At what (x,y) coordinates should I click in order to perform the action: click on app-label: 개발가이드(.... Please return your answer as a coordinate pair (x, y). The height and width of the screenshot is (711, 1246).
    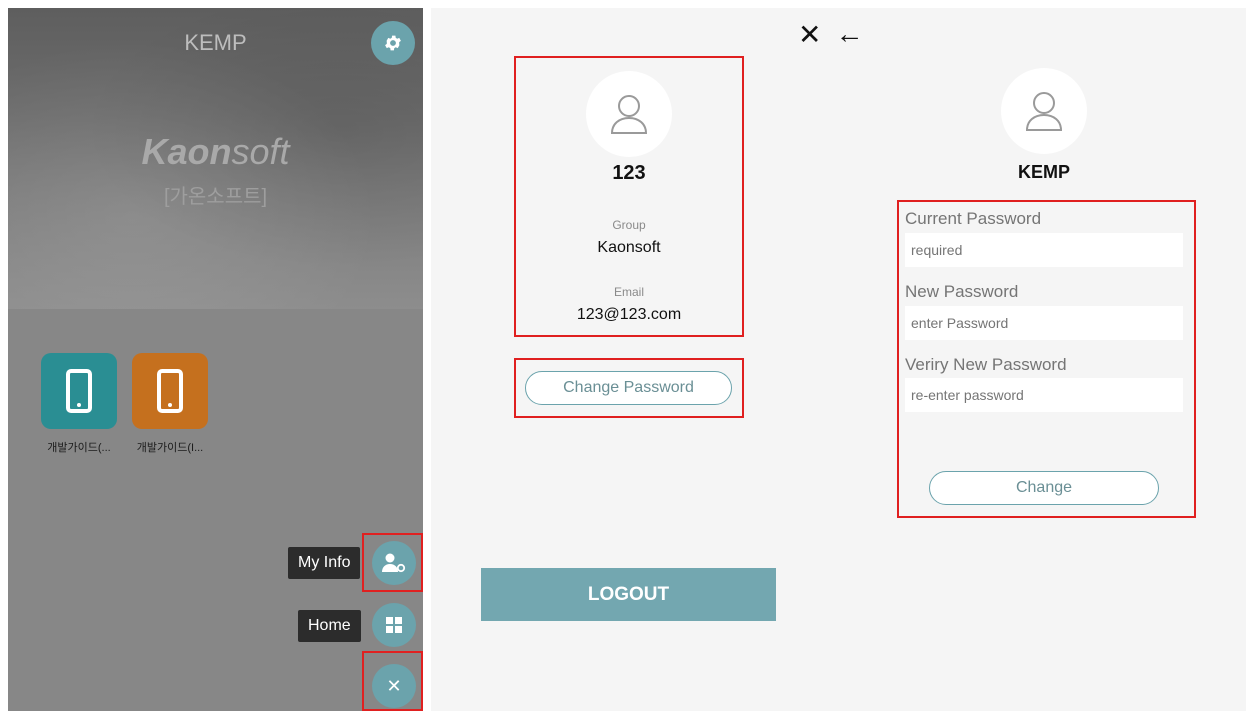
    Looking at the image, I should click on (79, 448).